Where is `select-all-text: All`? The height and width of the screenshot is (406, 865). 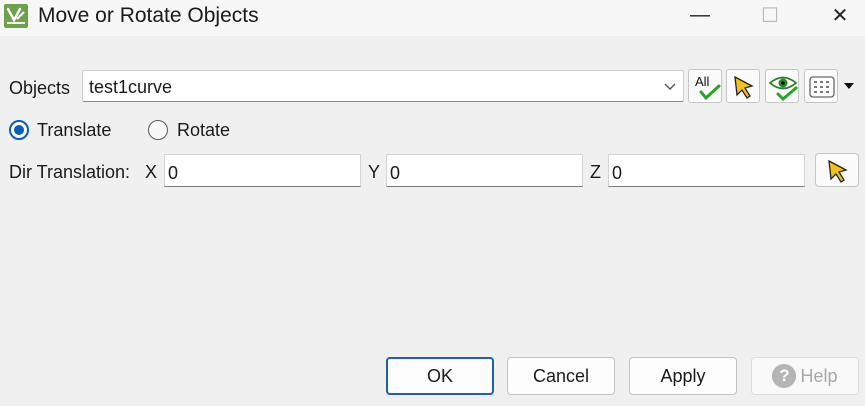
select-all-text: All is located at coordinates (702, 81).